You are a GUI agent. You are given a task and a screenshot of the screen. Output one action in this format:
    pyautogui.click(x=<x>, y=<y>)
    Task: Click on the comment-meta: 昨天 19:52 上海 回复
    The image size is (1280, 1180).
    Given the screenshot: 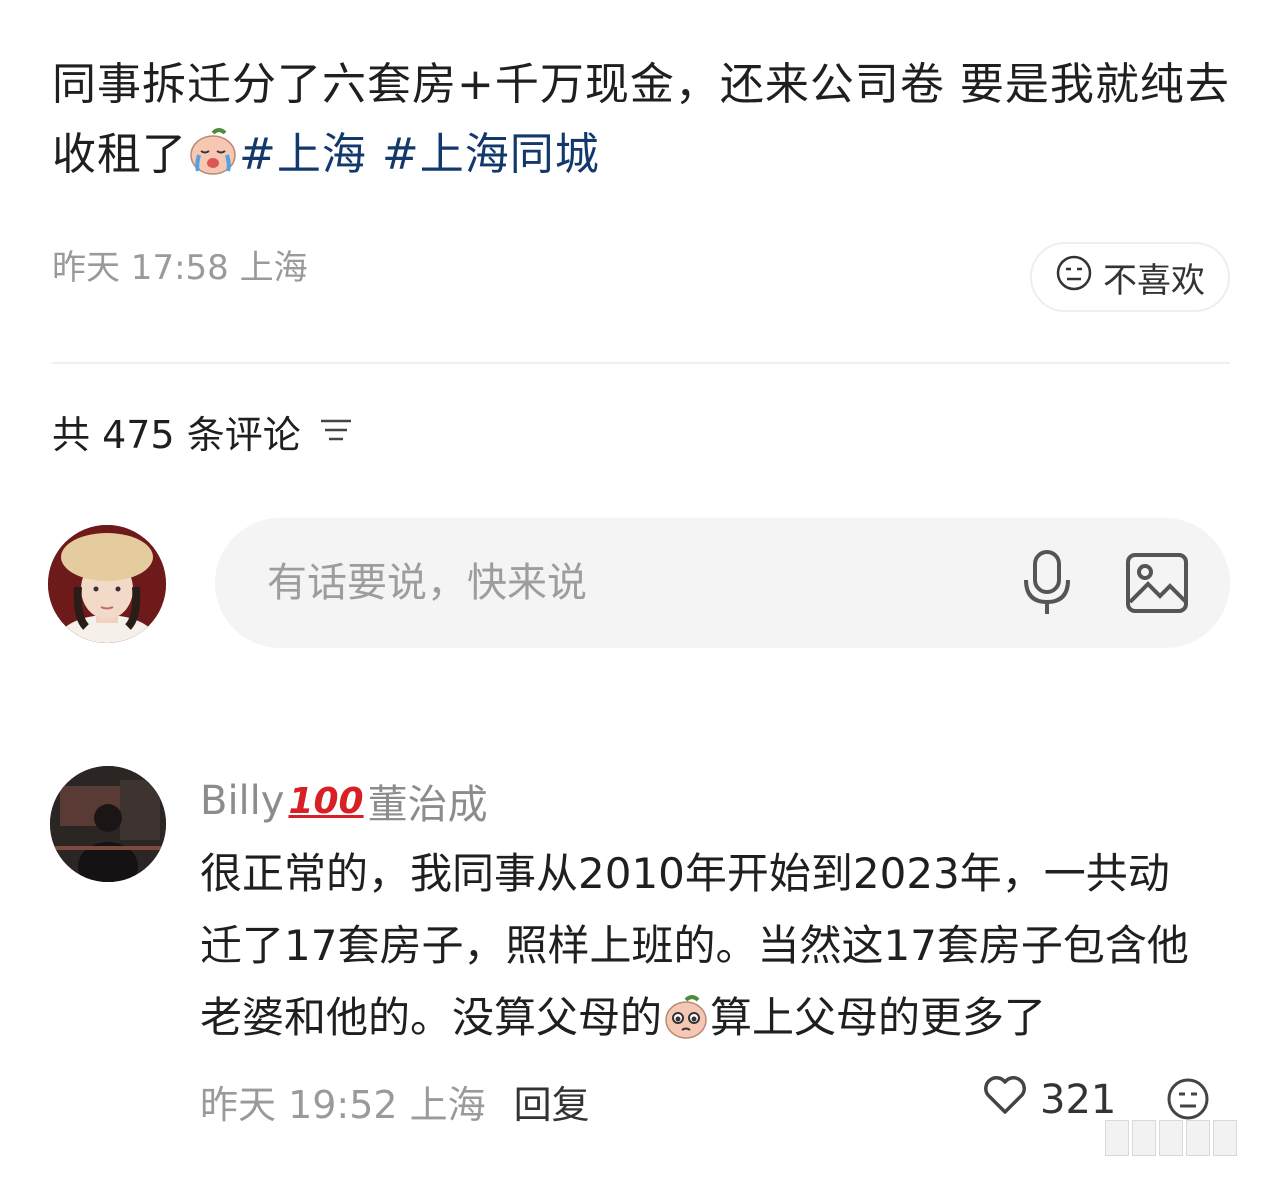 What is the action you would take?
    pyautogui.click(x=395, y=1101)
    